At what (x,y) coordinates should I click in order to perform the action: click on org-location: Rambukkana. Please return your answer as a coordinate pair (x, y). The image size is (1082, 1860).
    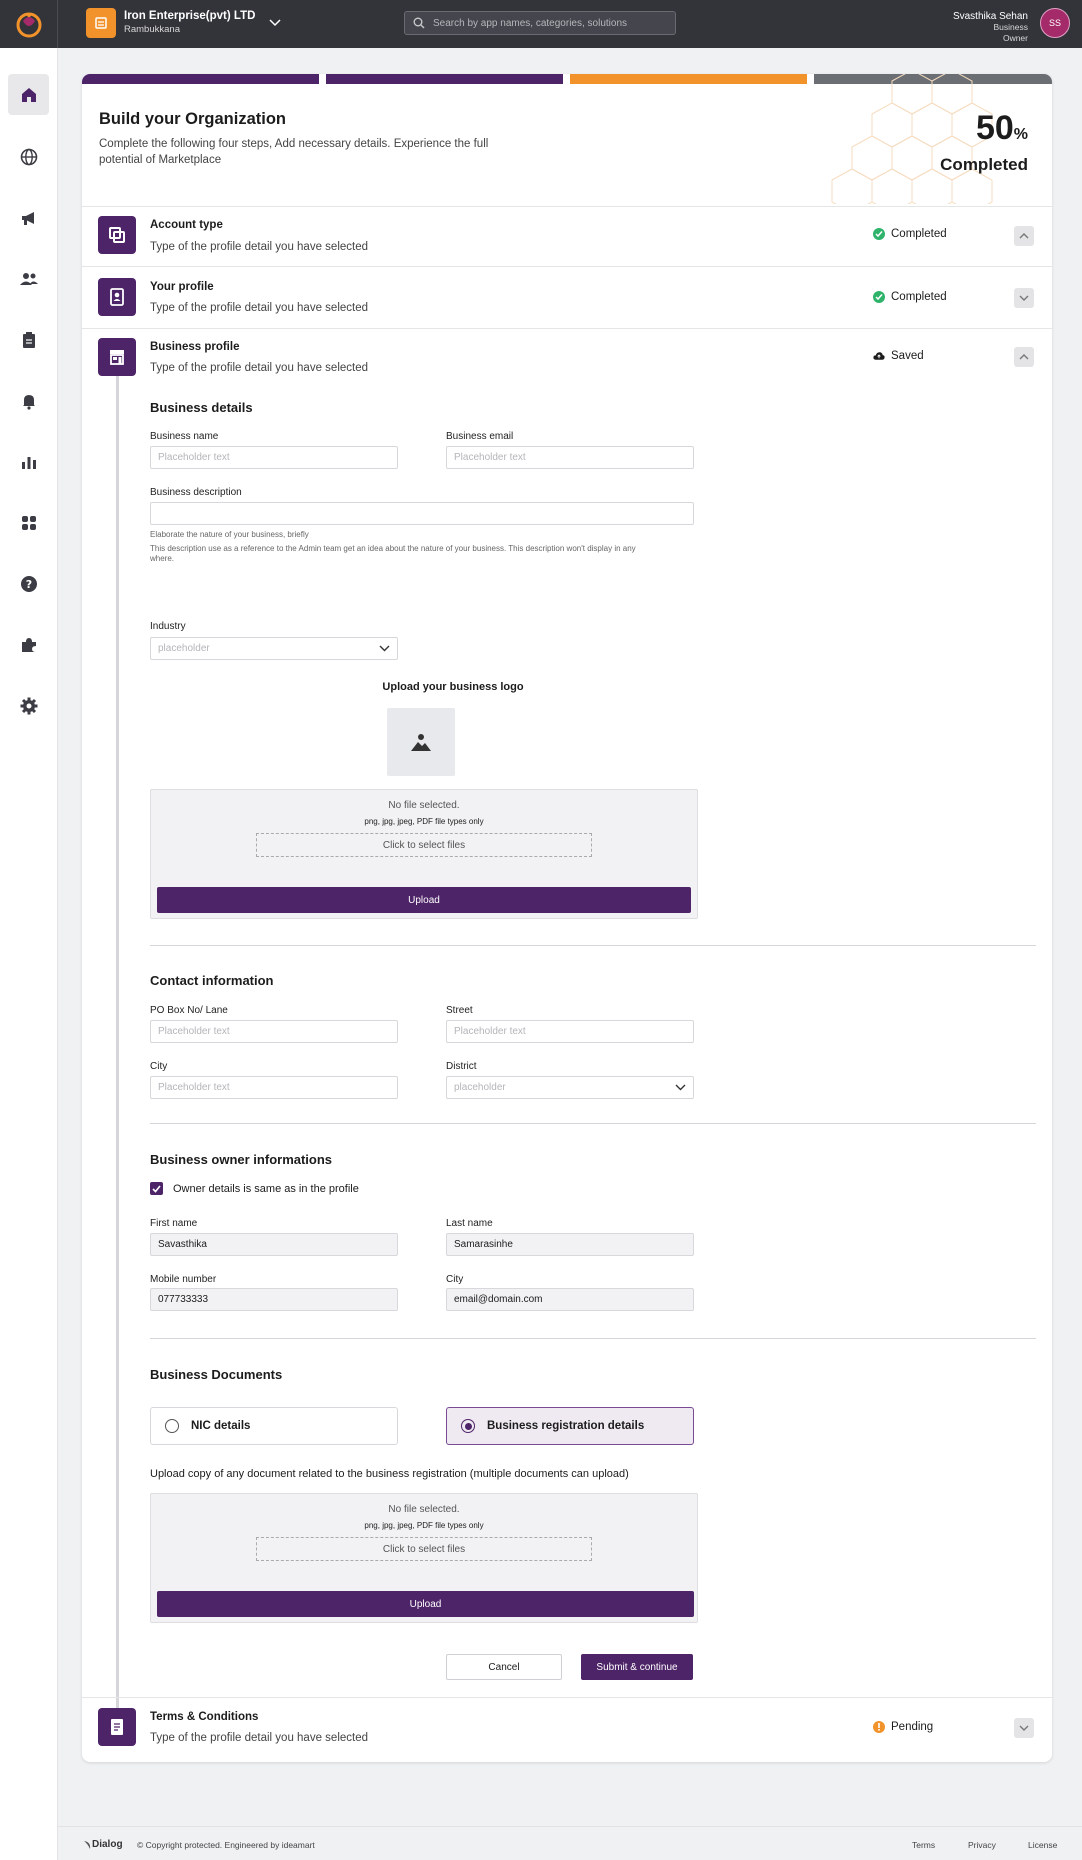
    Looking at the image, I should click on (152, 29).